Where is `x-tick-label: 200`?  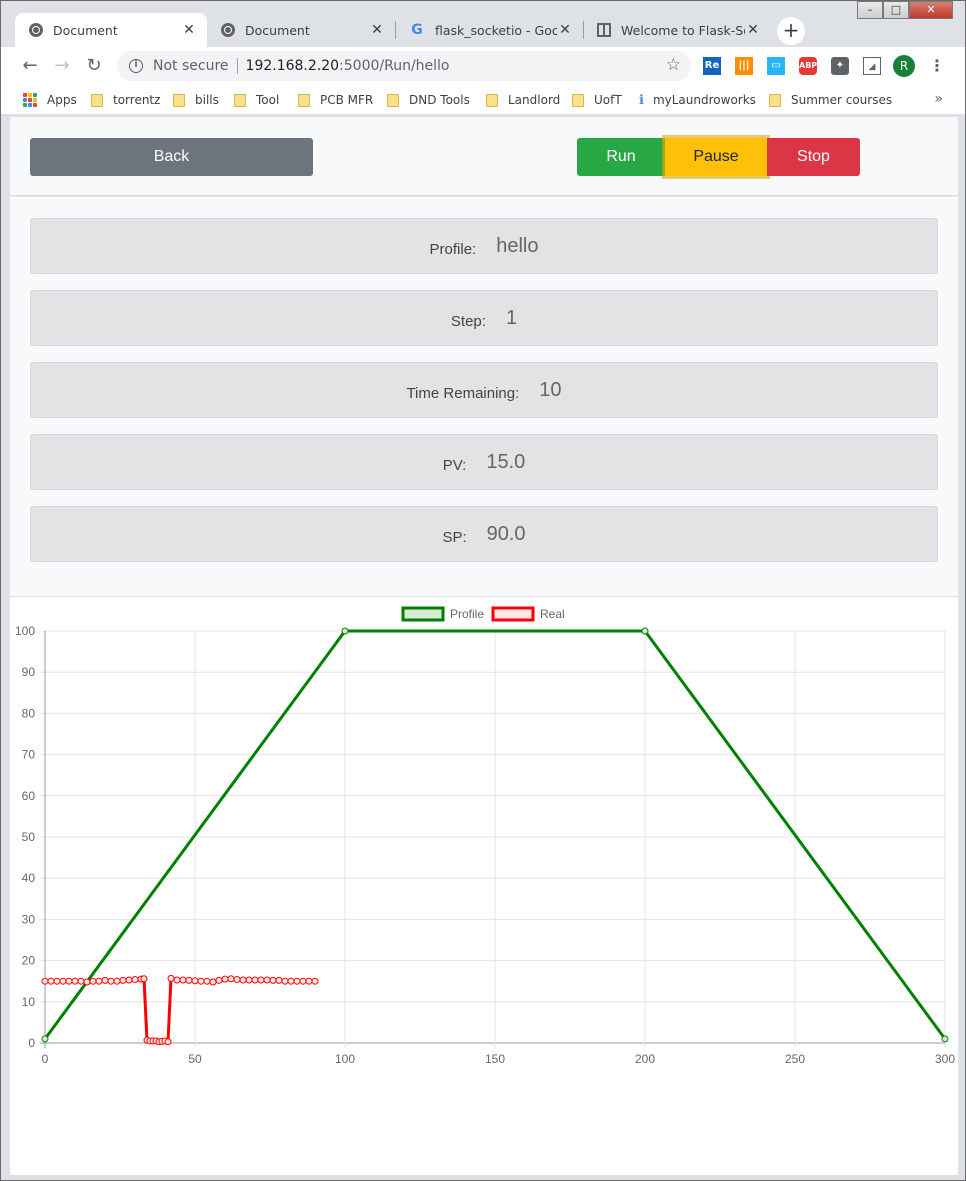
x-tick-label: 200 is located at coordinates (645, 1059).